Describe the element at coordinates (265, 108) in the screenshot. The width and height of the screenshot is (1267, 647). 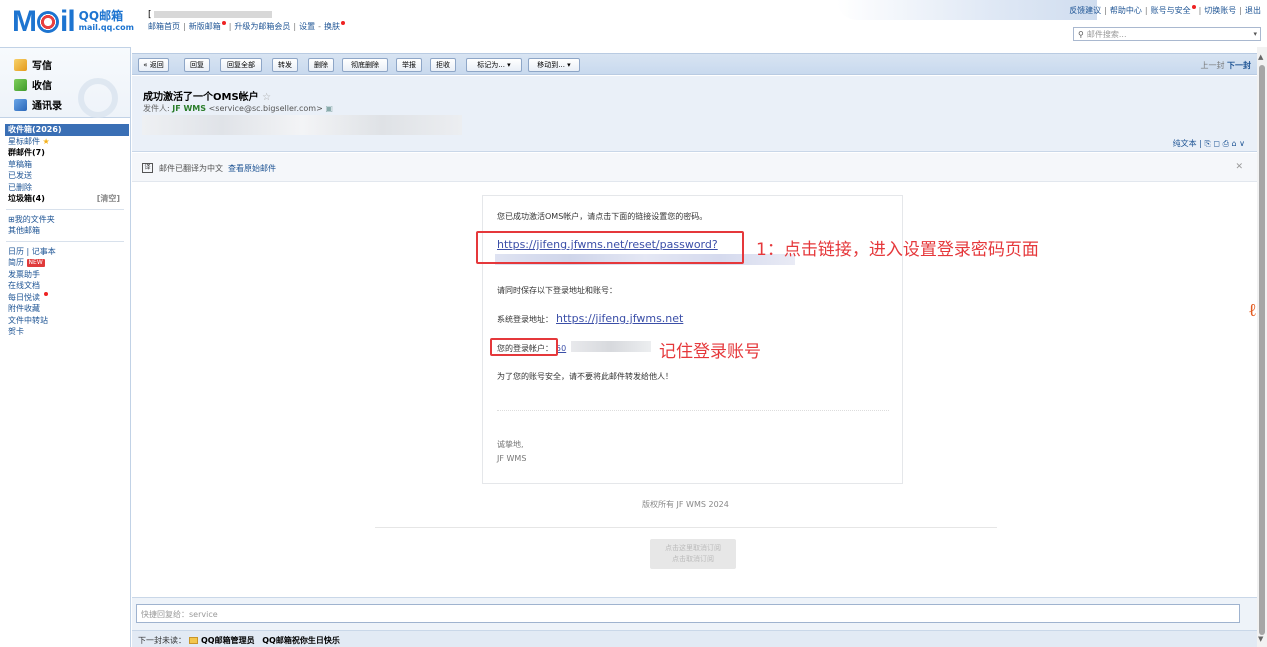
I see `sender-address: <service@sc.bigseller.com>` at that location.